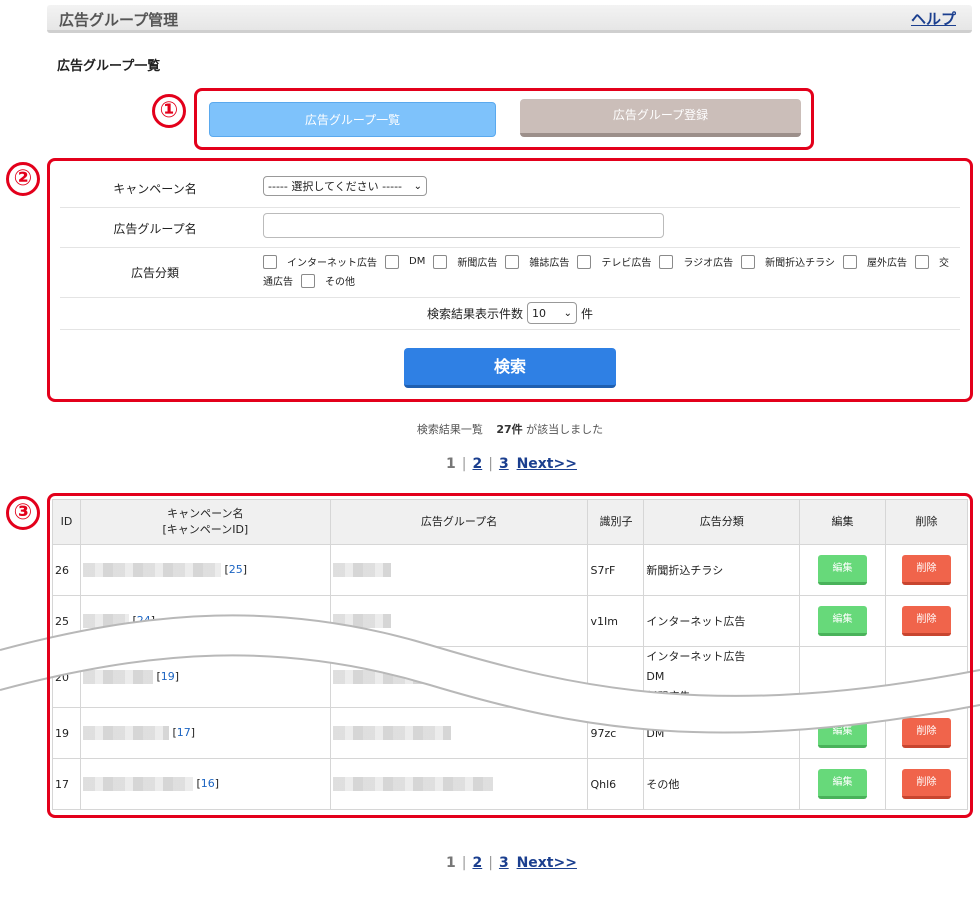  I want to click on per-page-value: 10, so click(539, 313).